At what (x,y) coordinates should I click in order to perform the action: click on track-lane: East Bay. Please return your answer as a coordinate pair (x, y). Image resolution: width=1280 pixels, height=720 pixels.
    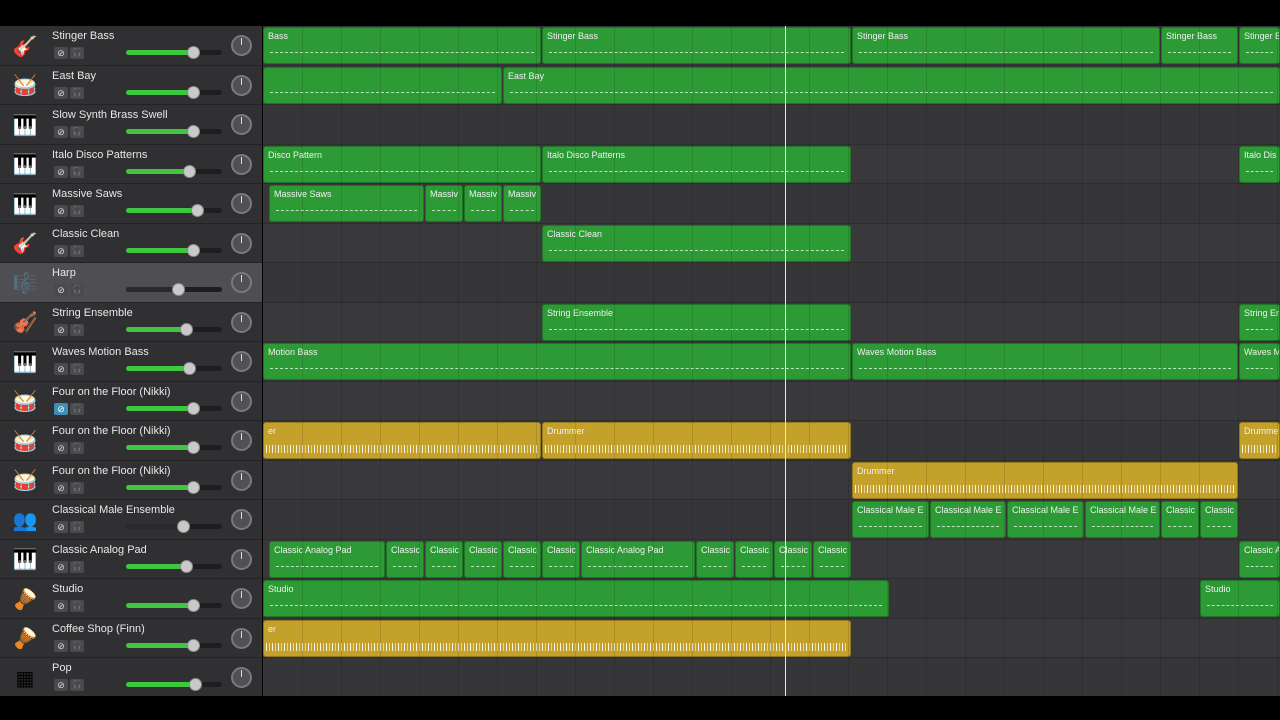
    Looking at the image, I should click on (771, 85).